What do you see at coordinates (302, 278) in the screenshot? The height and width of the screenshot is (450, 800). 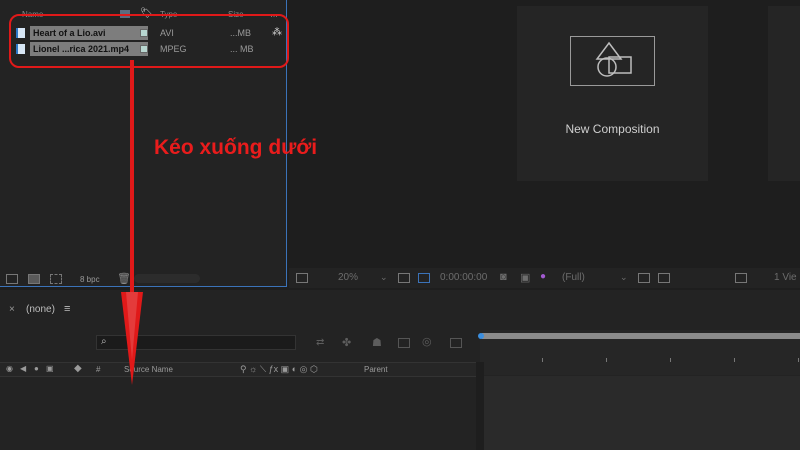 I see `always-preview-icon` at bounding box center [302, 278].